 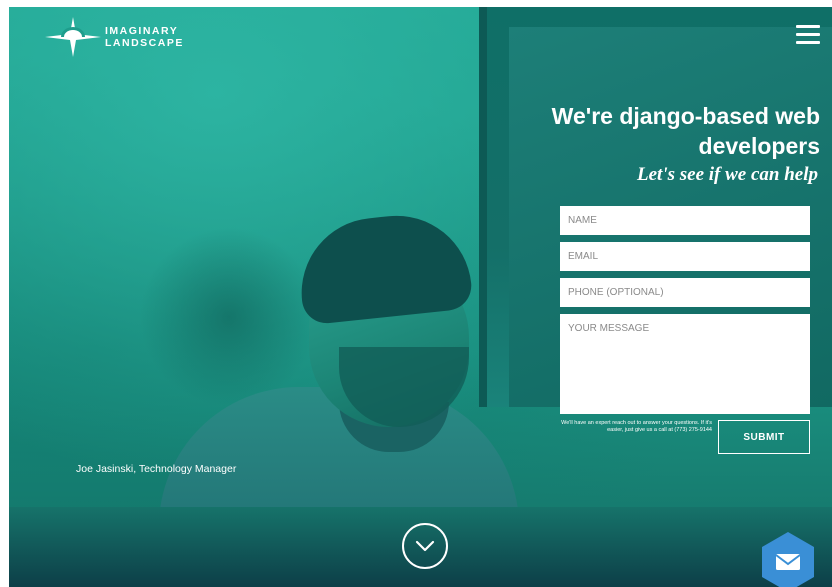 I want to click on brand-name-line2: LANDSCAPE, so click(x=144, y=43).